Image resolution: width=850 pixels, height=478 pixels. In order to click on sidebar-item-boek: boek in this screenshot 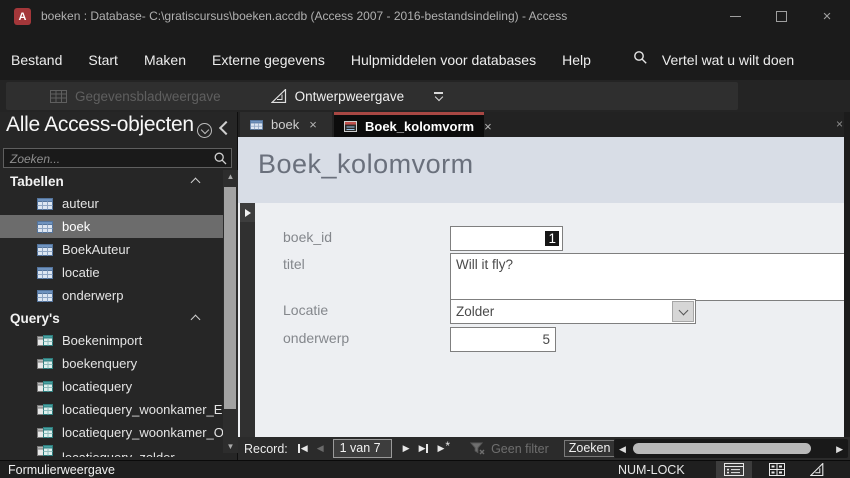, I will do `click(111, 226)`.